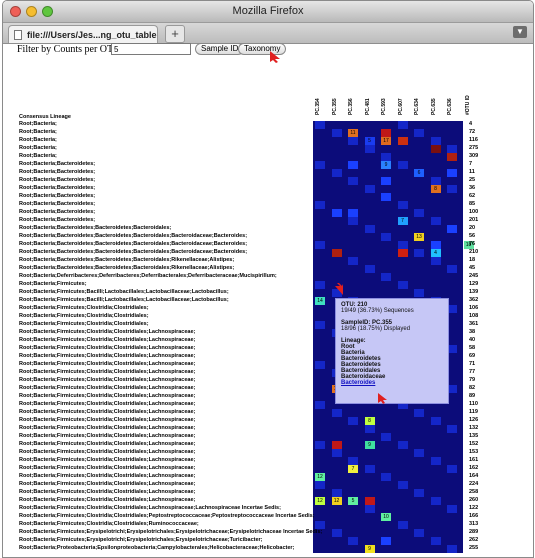  What do you see at coordinates (369, 421) in the screenshot?
I see `heatmap-cell-value: 8` at bounding box center [369, 421].